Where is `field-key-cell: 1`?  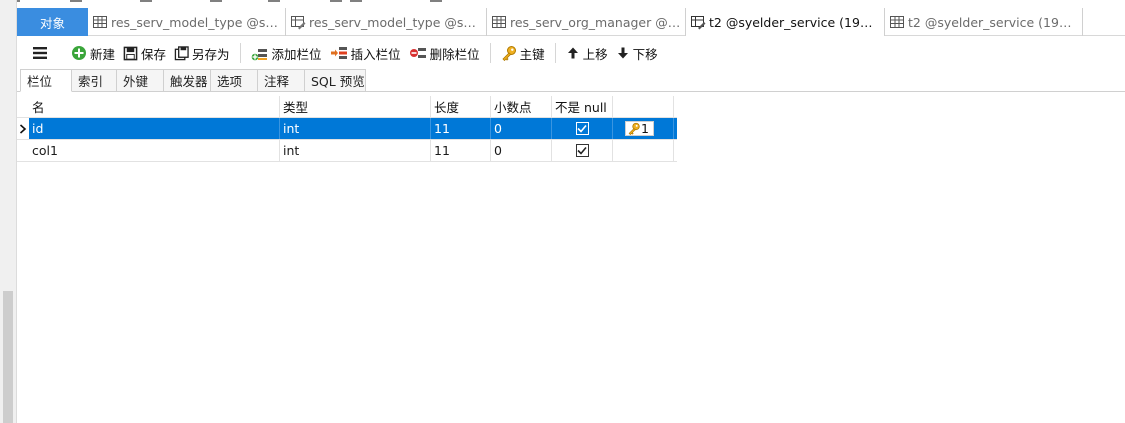
field-key-cell: 1 is located at coordinates (643, 128).